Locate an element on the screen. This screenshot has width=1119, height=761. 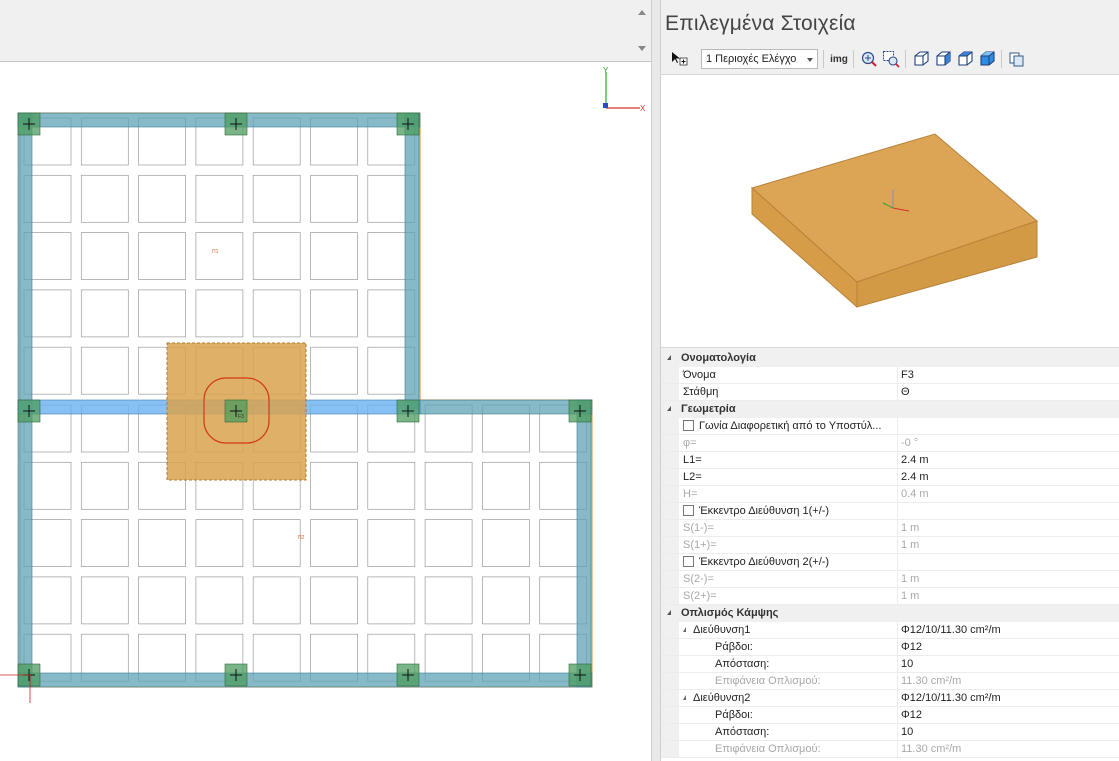
ecc2-checkbox is located at coordinates (688, 561).